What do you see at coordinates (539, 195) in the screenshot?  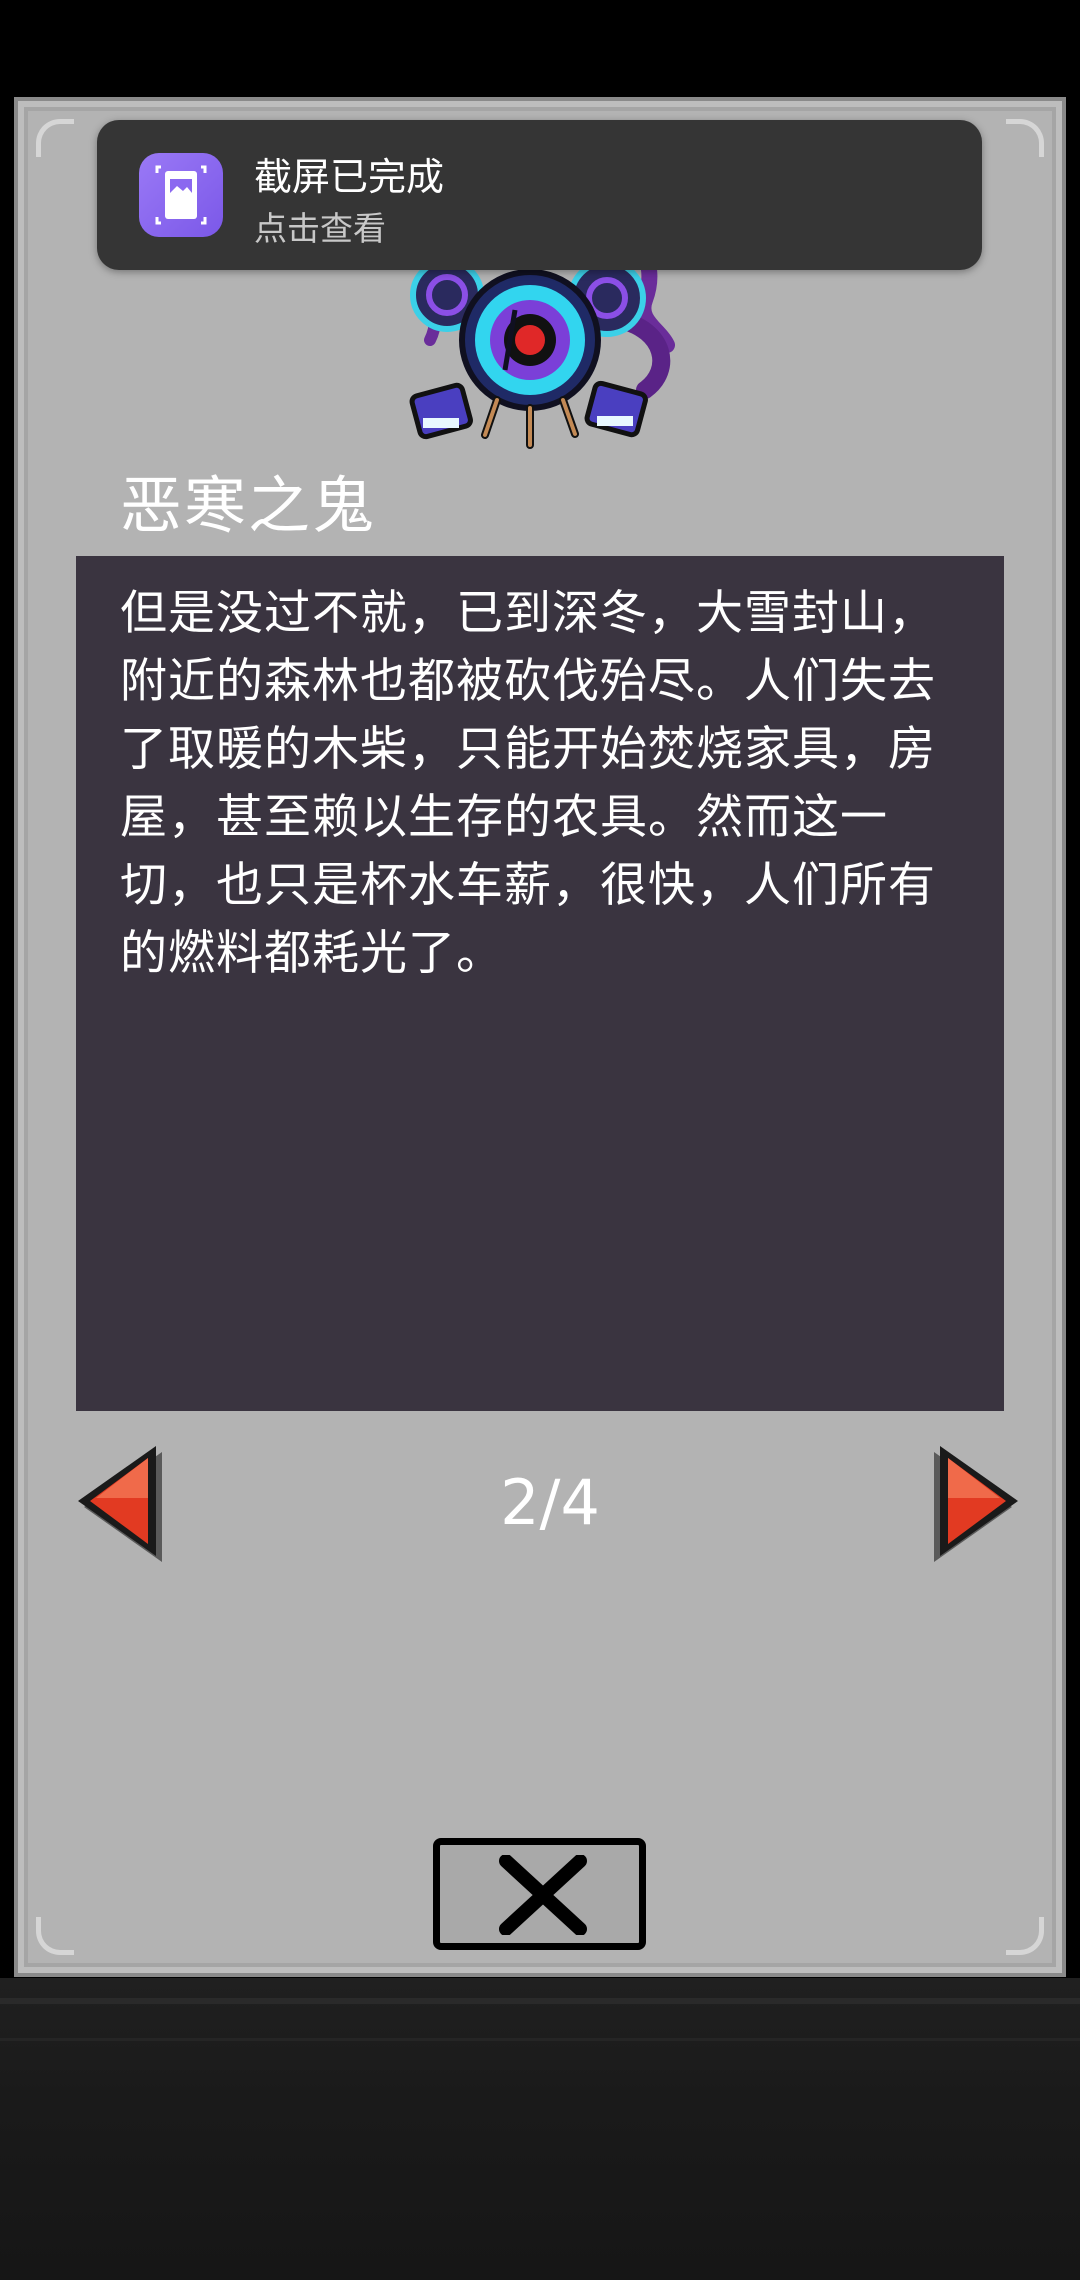 I see `screenshot-notification: 截屏已完成 点击查看` at bounding box center [539, 195].